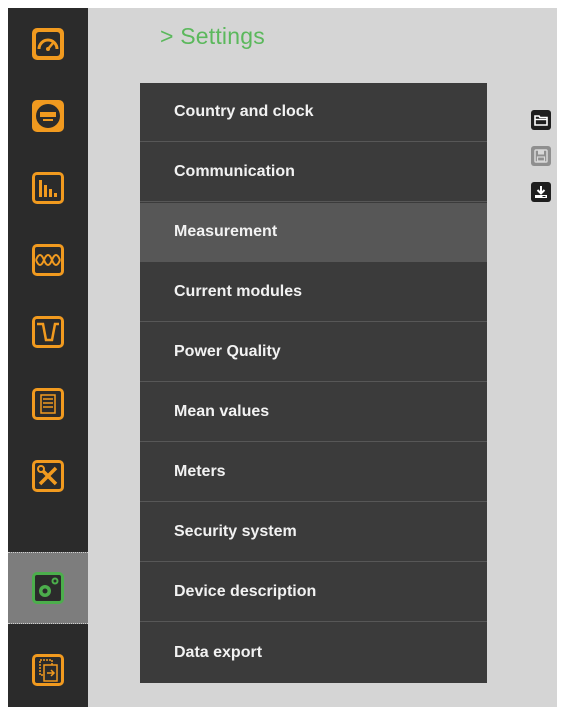  I want to click on sidebar-nav, so click(48, 357).